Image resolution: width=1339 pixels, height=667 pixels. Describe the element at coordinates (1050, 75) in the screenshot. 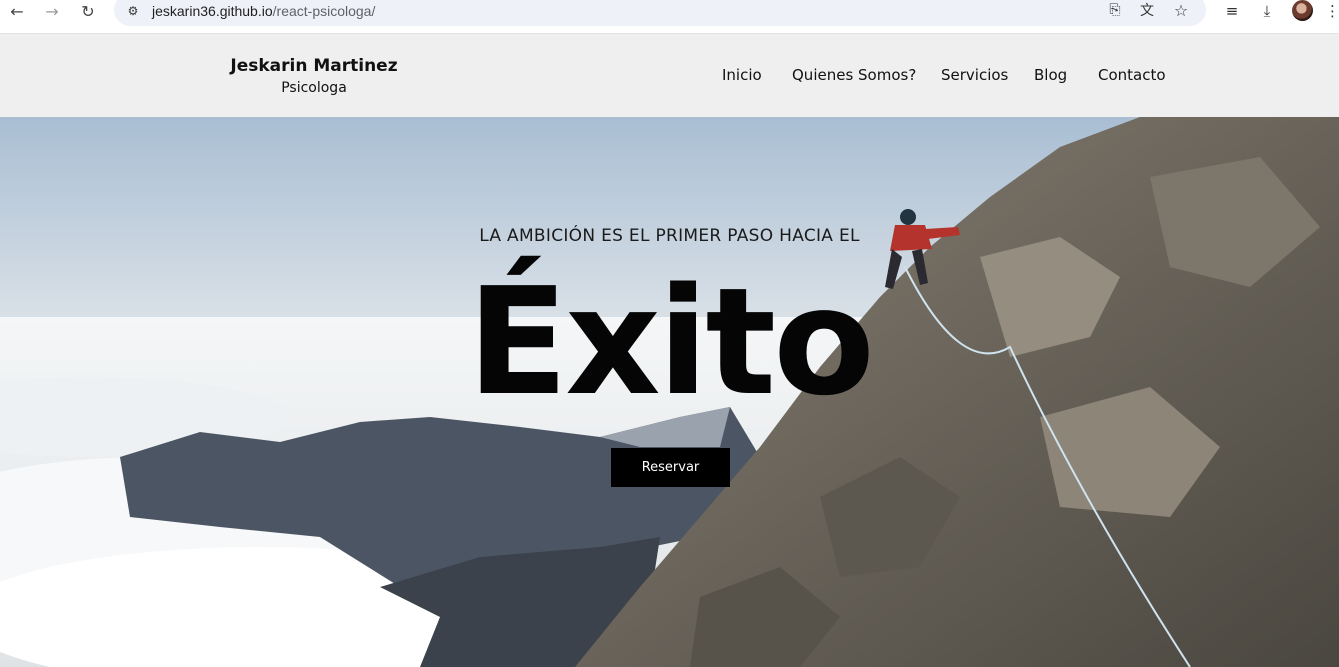

I see `nav-link-blog: Blog` at that location.